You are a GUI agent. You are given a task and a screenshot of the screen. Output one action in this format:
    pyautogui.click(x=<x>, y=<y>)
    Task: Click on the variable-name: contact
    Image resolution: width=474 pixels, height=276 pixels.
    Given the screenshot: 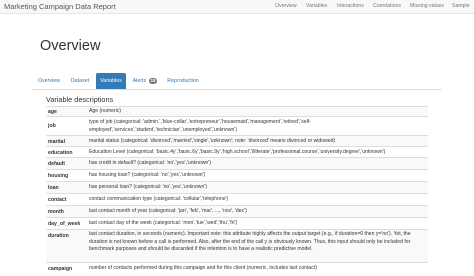 What is the action you would take?
    pyautogui.click(x=57, y=200)
    